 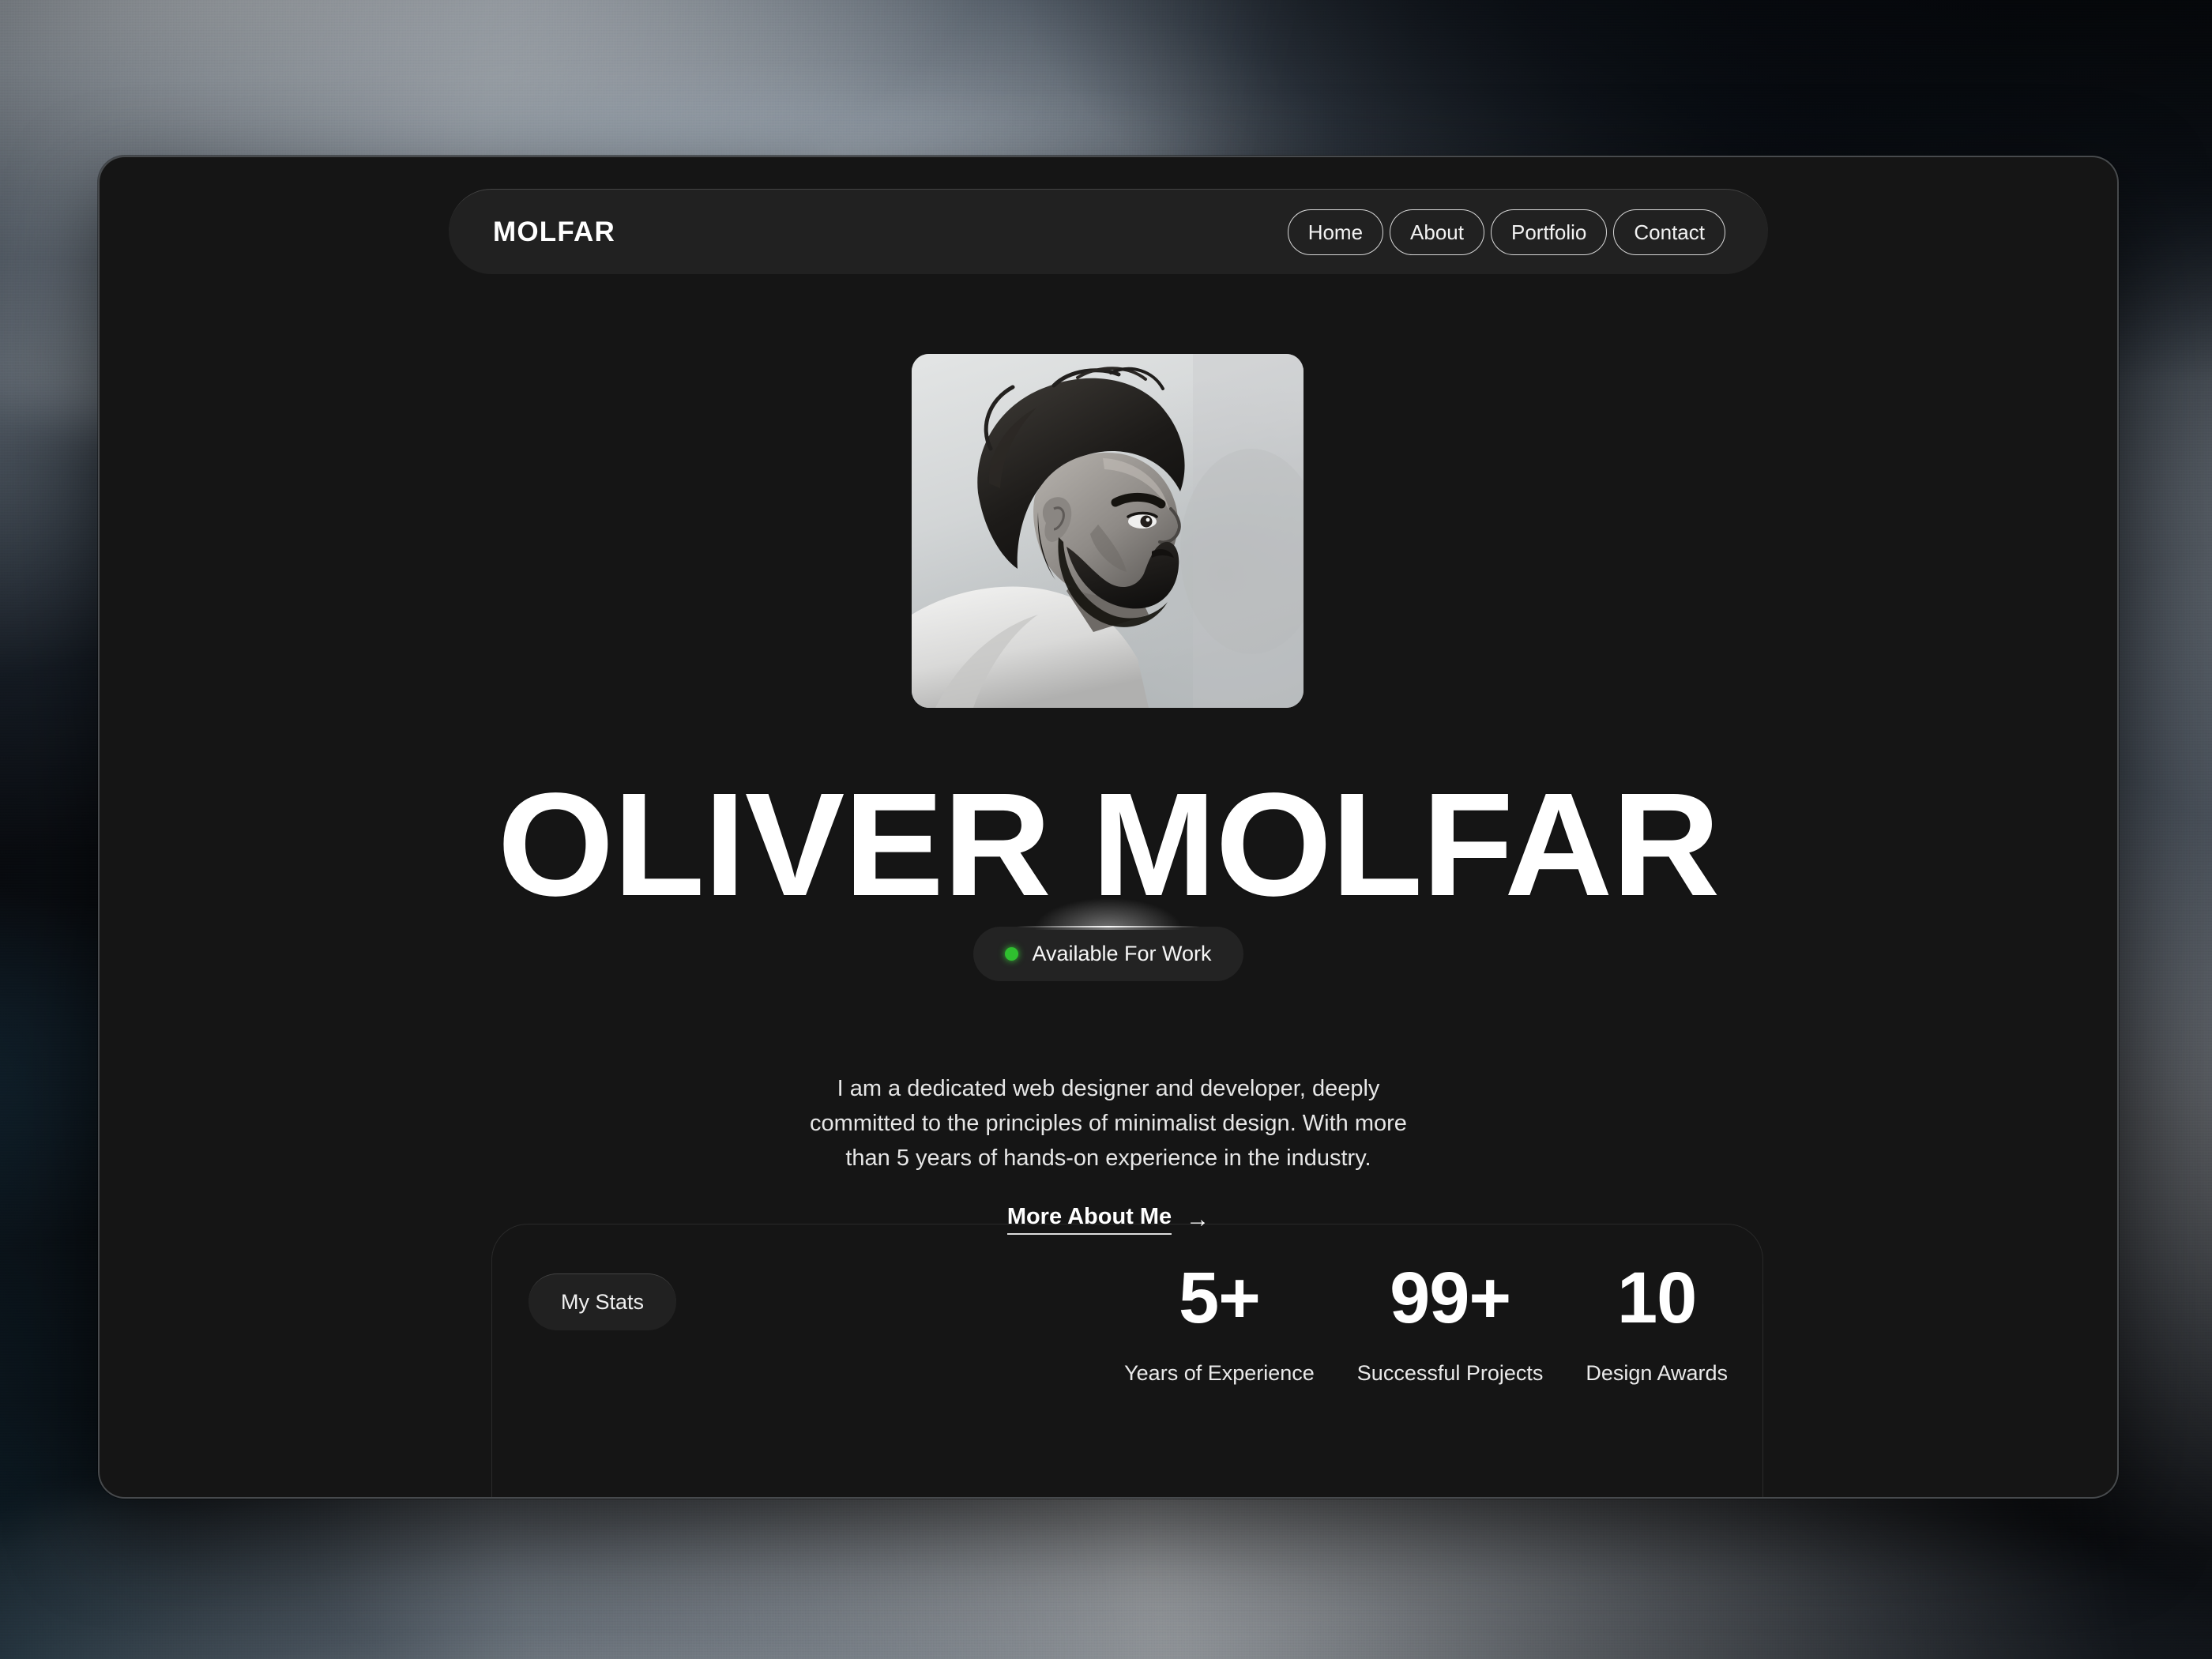 What do you see at coordinates (1122, 954) in the screenshot?
I see `status-badge-label: Available For Work` at bounding box center [1122, 954].